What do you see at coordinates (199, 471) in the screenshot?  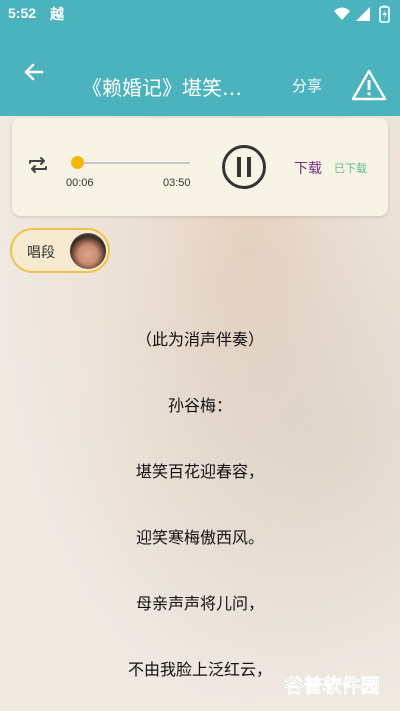 I see `lyric-line: 堪笑百花迎春容，` at bounding box center [199, 471].